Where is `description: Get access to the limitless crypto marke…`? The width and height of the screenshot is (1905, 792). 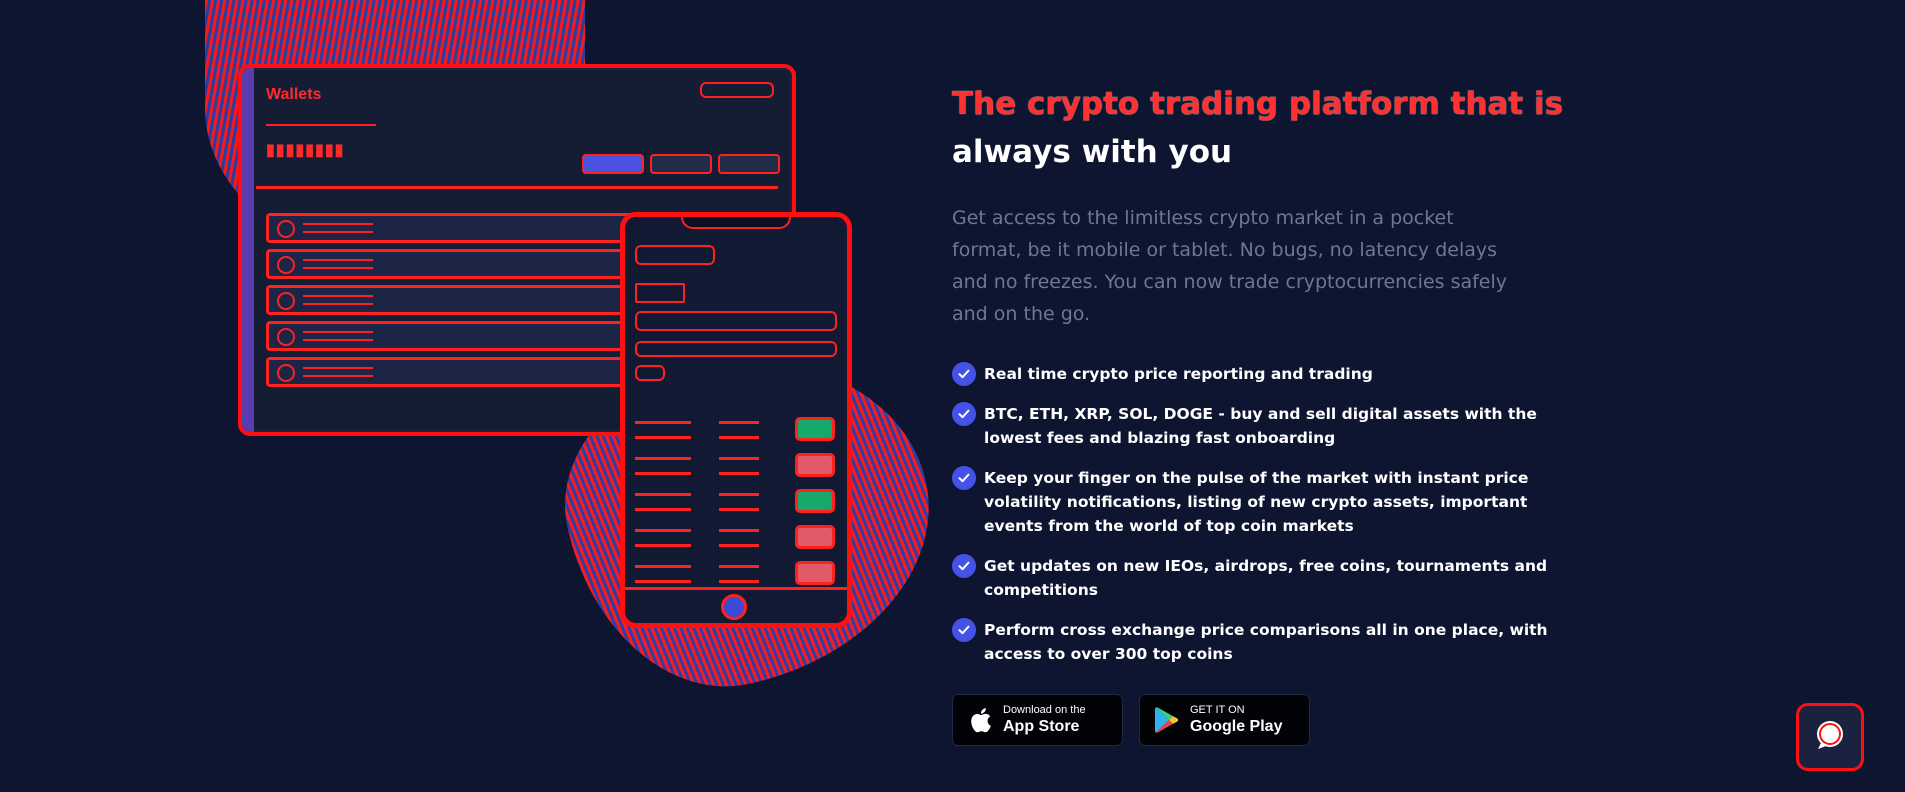
description: Get access to the limitless crypto marke… is located at coordinates (1230, 266).